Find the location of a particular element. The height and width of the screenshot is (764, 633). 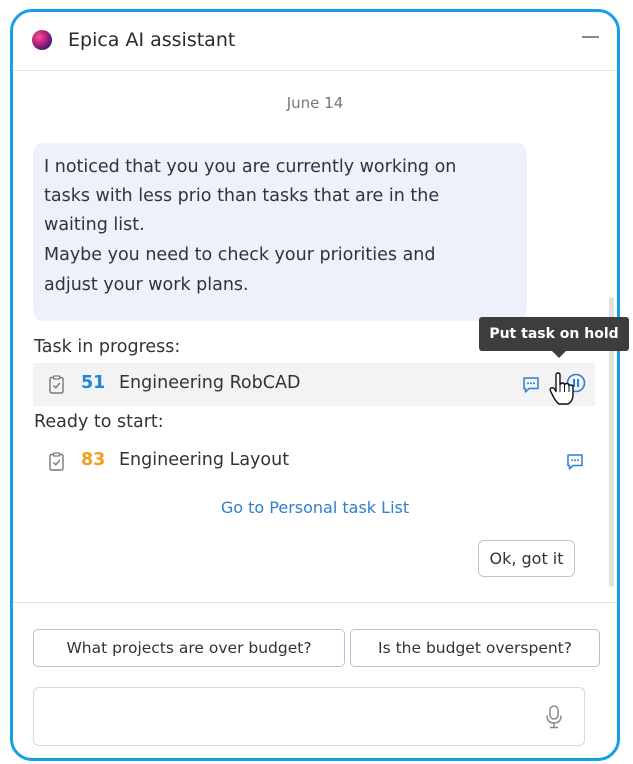

task-name: Engineering Layout is located at coordinates (204, 460).